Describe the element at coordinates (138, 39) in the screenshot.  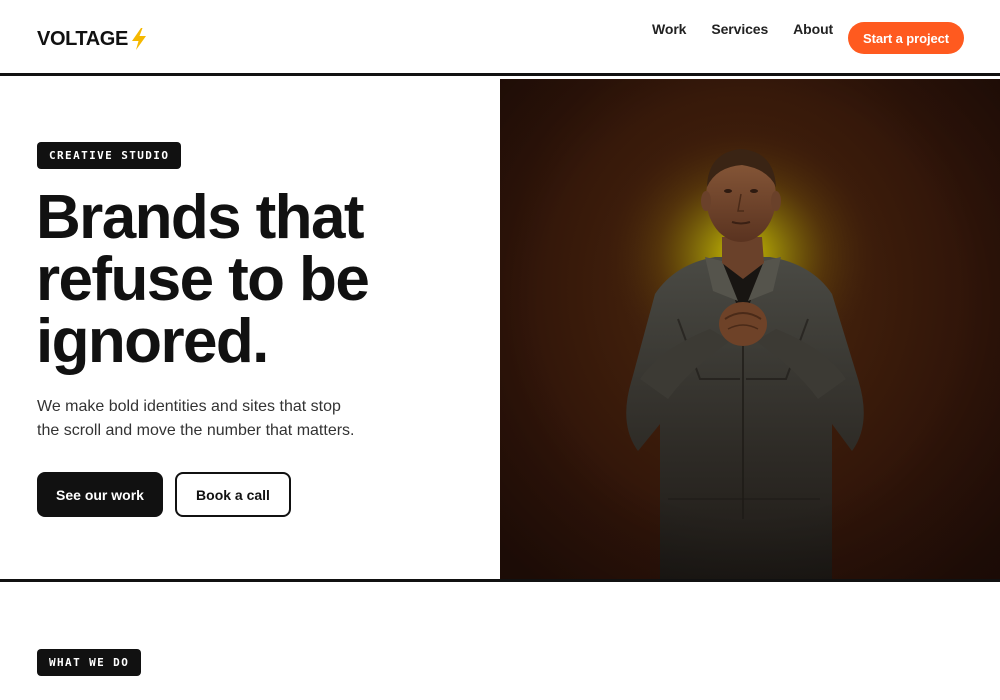
I see `lightning-bolt-icon` at that location.